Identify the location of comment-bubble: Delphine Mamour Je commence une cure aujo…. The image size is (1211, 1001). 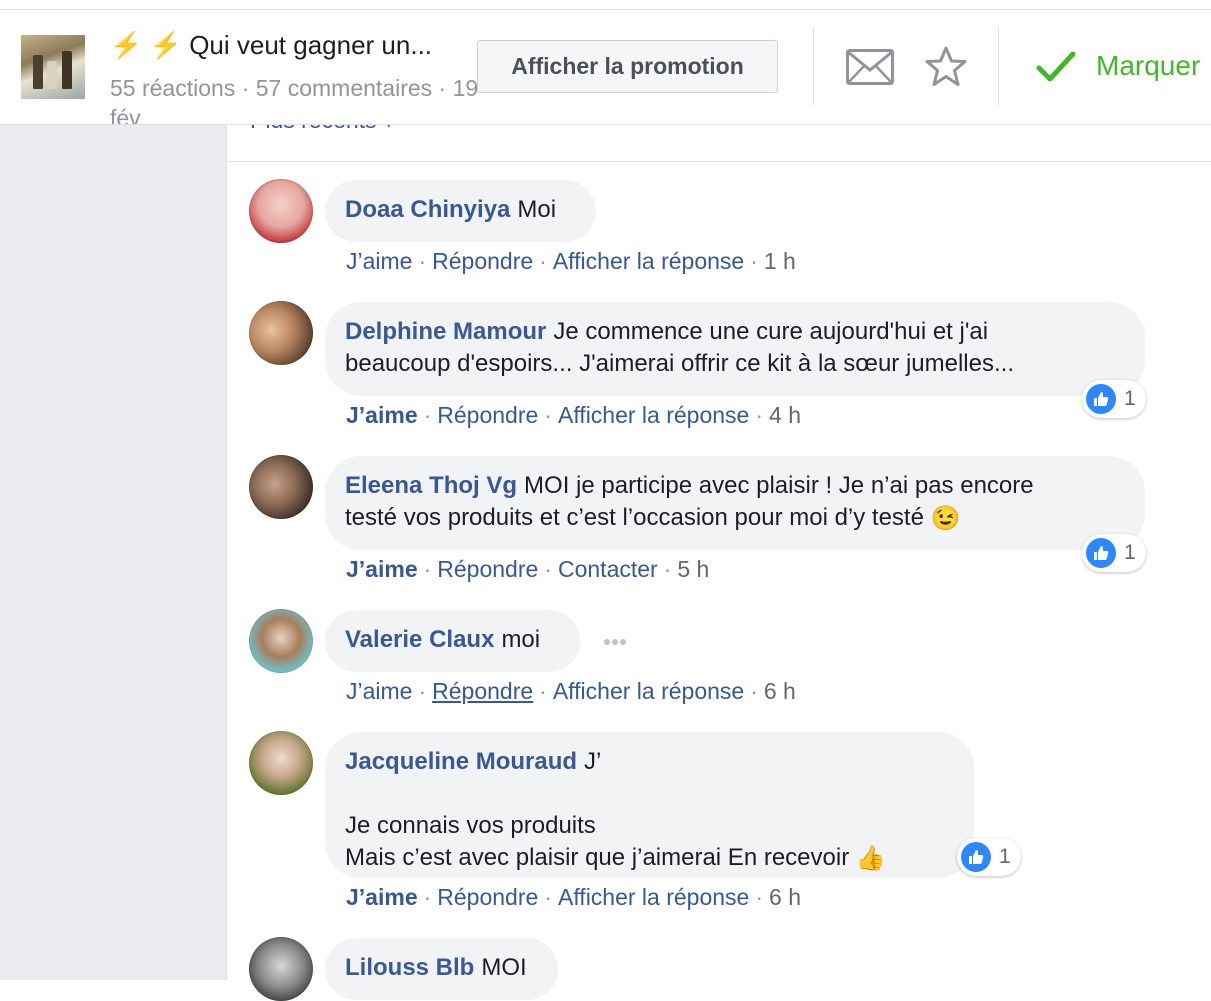
(735, 349).